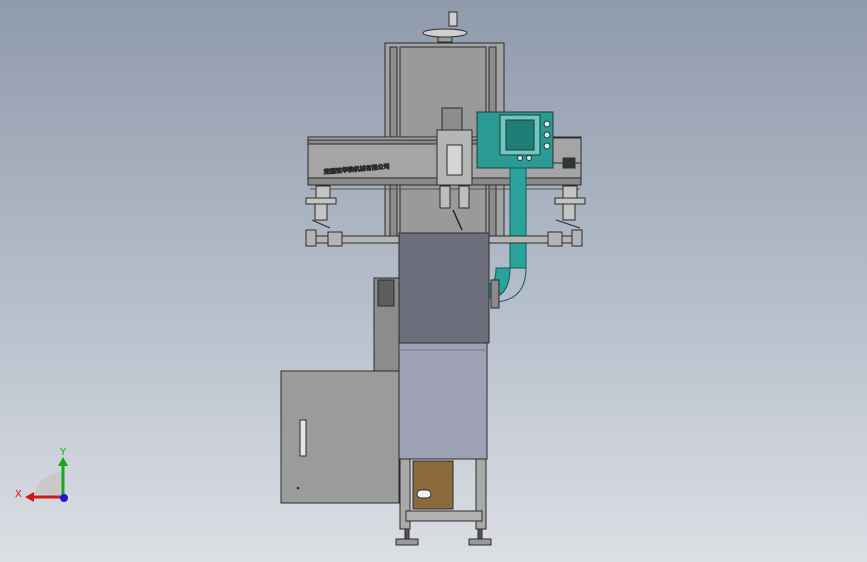 This screenshot has height=562, width=867. Describe the element at coordinates (529, 140) in the screenshot. I see `control-box` at that location.